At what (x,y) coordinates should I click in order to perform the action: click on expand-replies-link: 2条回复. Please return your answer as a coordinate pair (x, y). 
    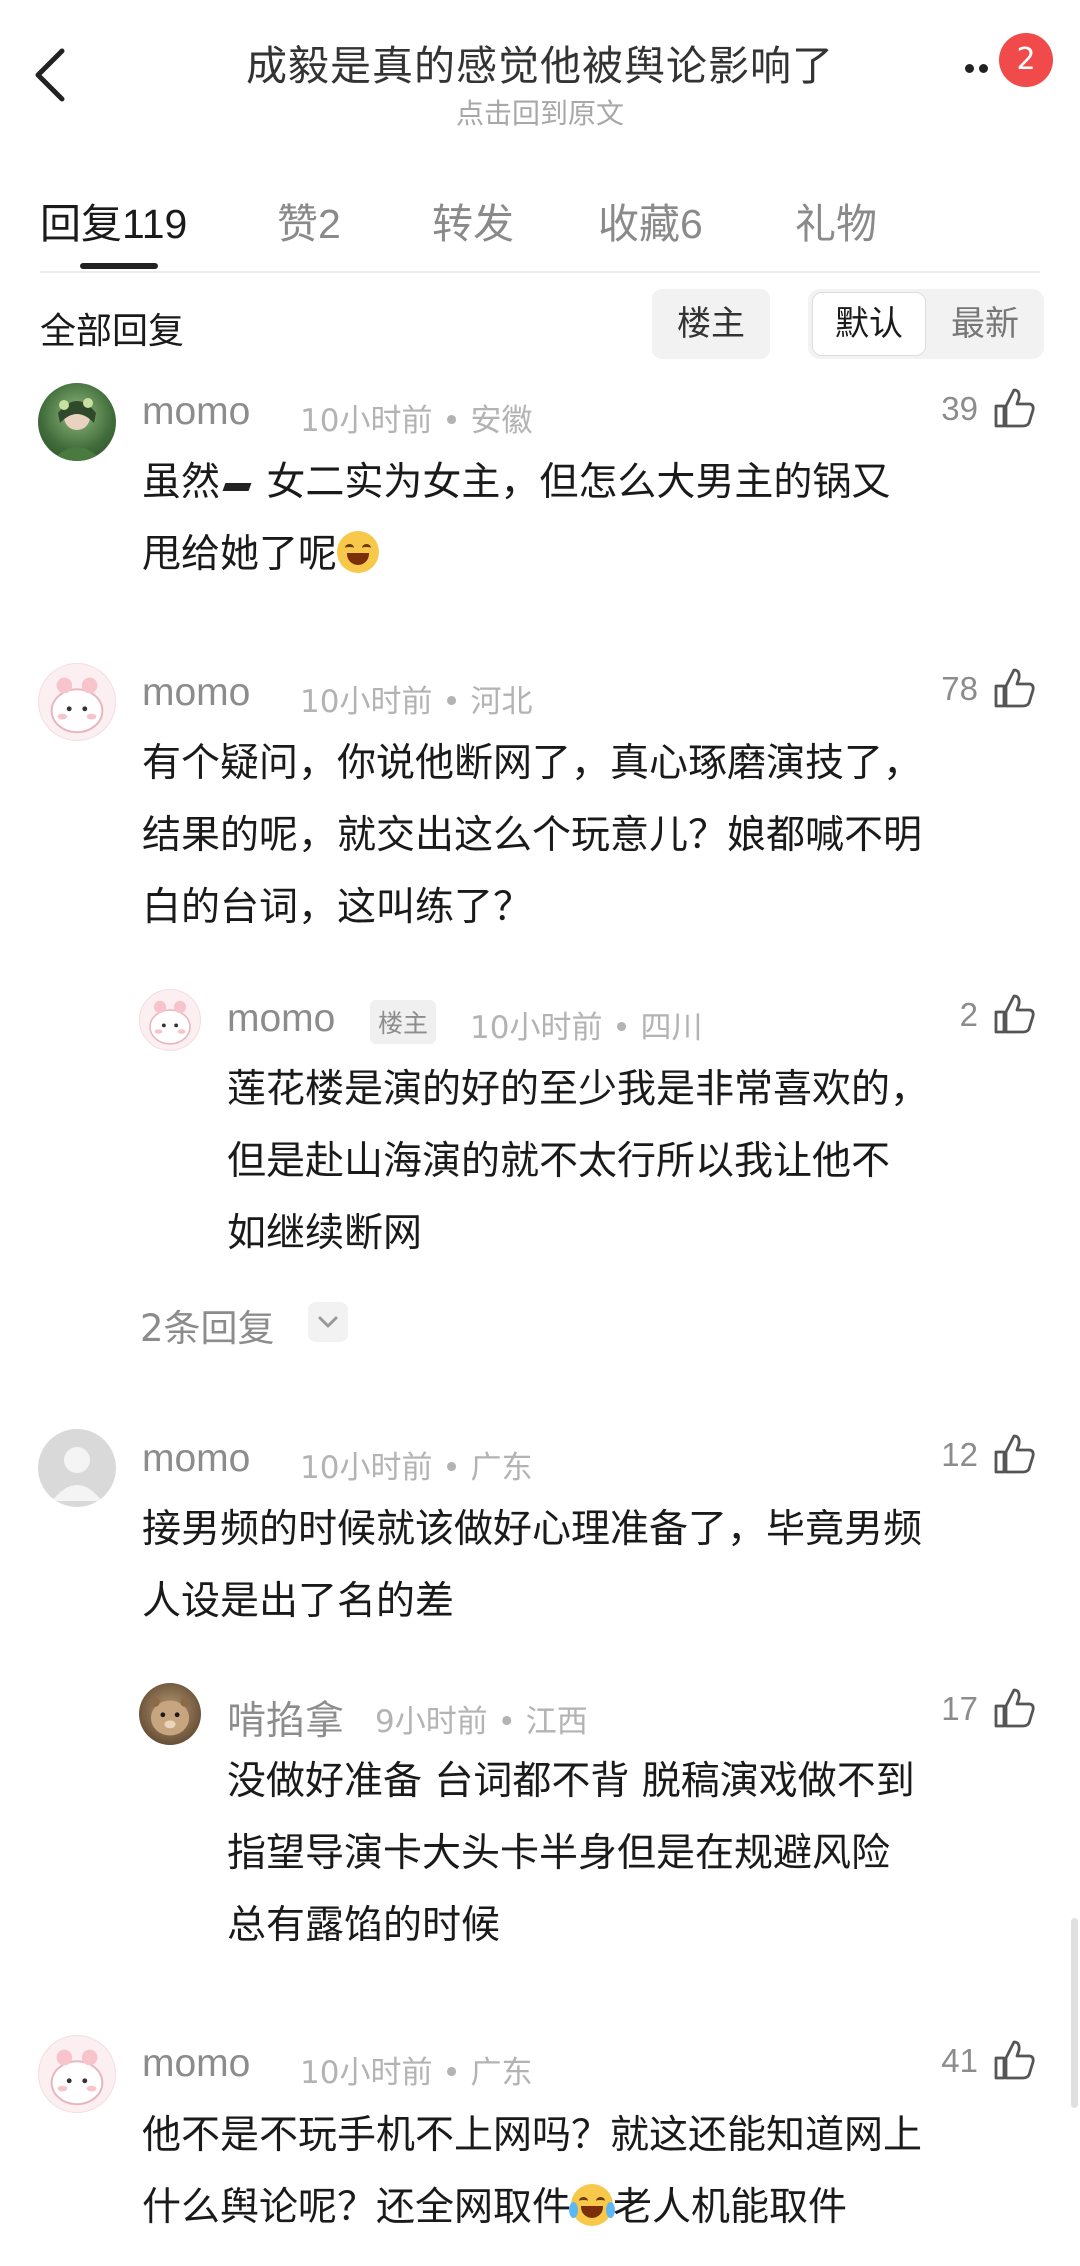
    Looking at the image, I should click on (207, 1325).